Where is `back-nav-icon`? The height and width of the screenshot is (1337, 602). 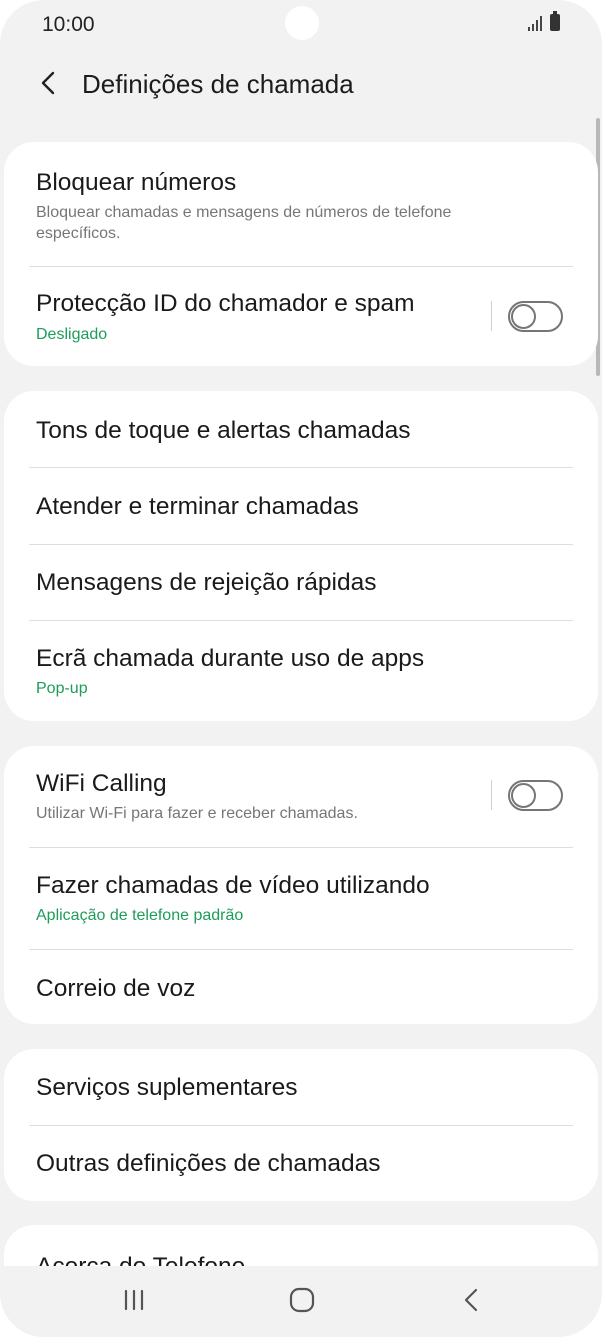 back-nav-icon is located at coordinates (472, 1300).